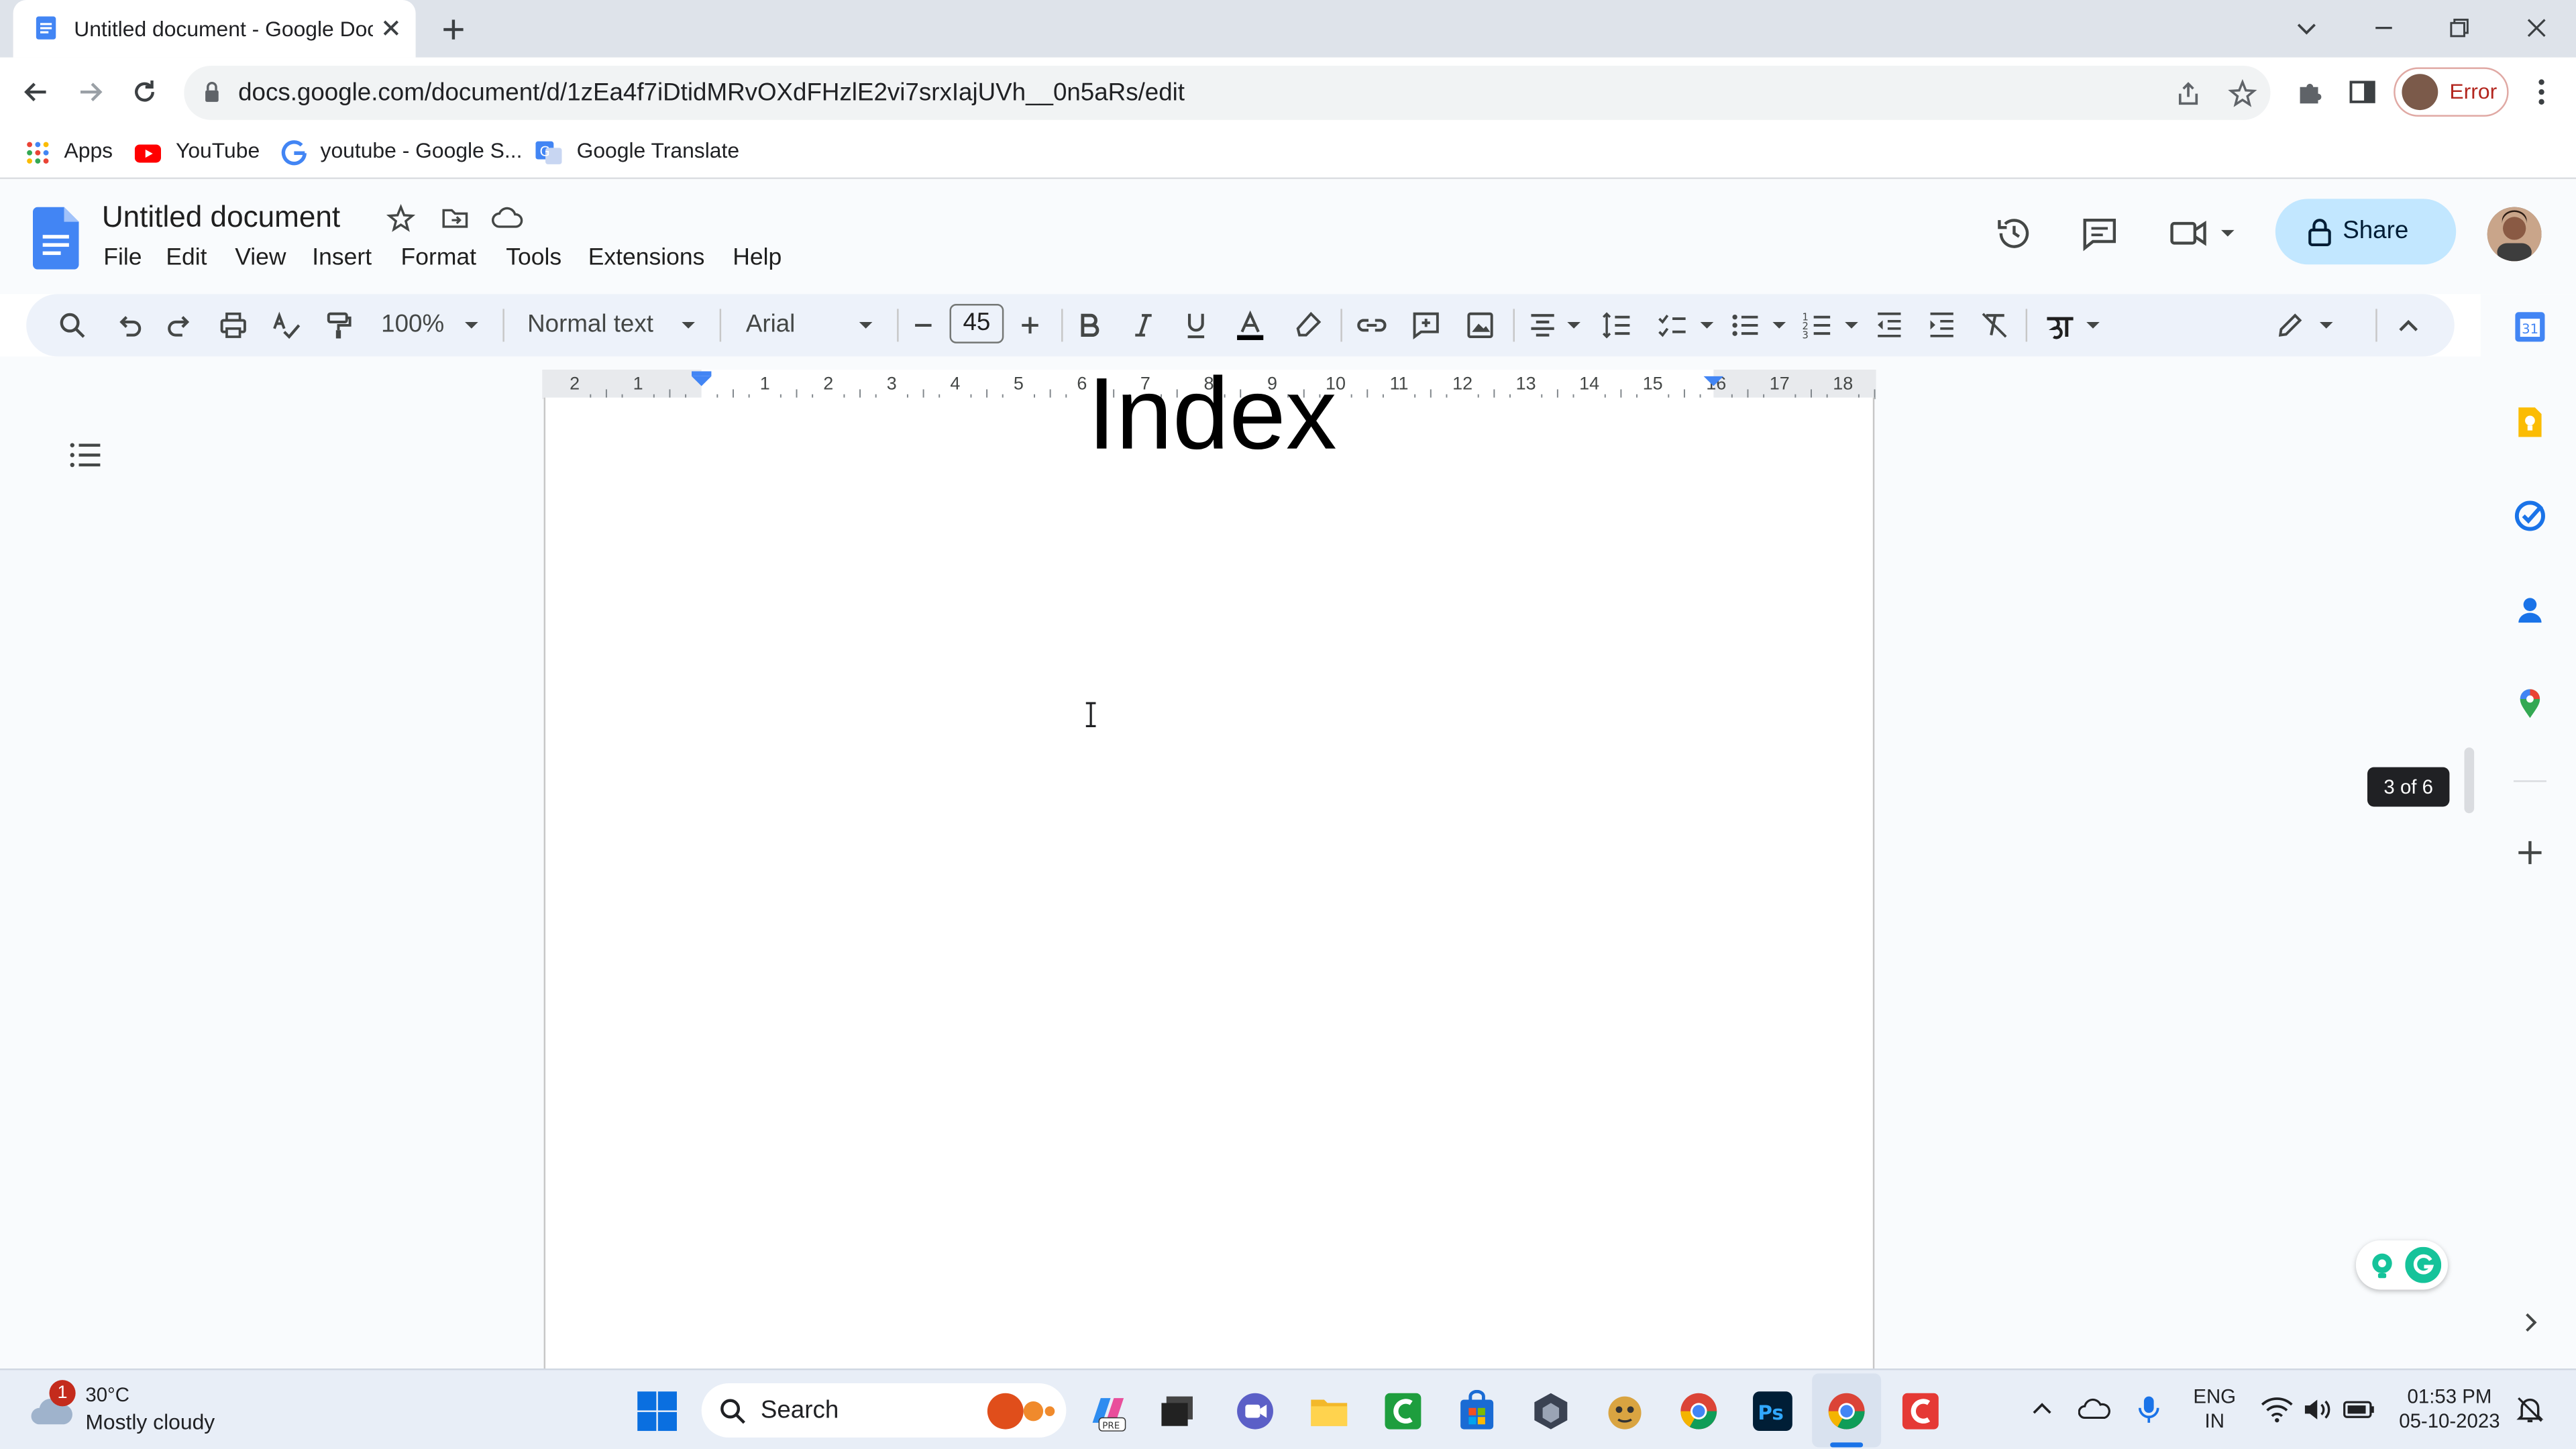  Describe the element at coordinates (401, 218) in the screenshot. I see `star-icon` at that location.